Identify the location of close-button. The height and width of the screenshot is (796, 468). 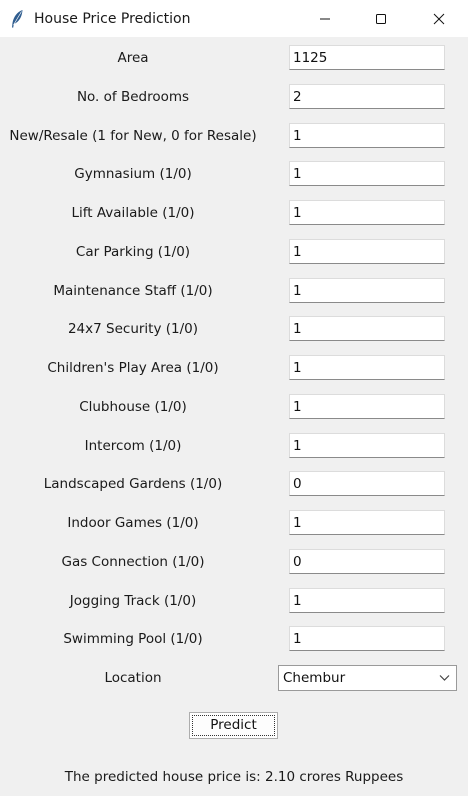
(439, 18).